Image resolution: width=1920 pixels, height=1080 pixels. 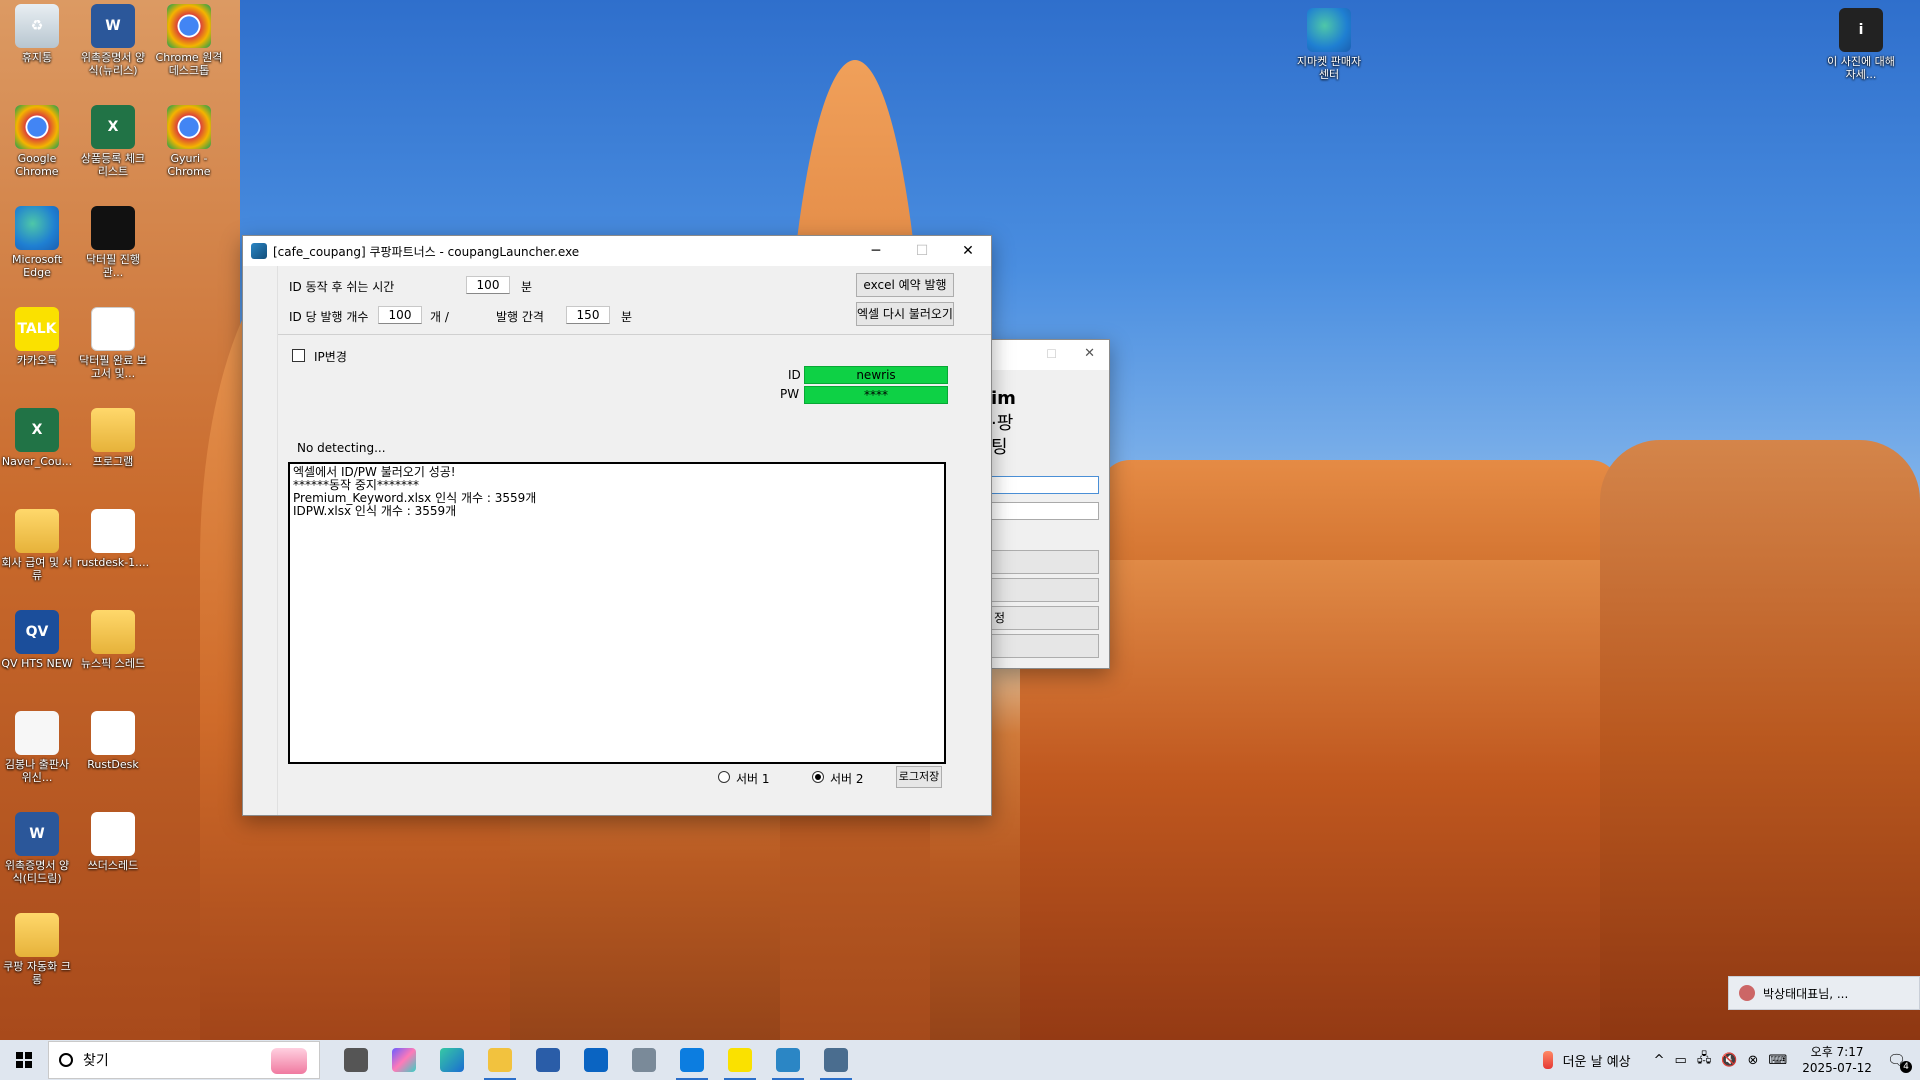 I want to click on id-label: ID, so click(x=794, y=375).